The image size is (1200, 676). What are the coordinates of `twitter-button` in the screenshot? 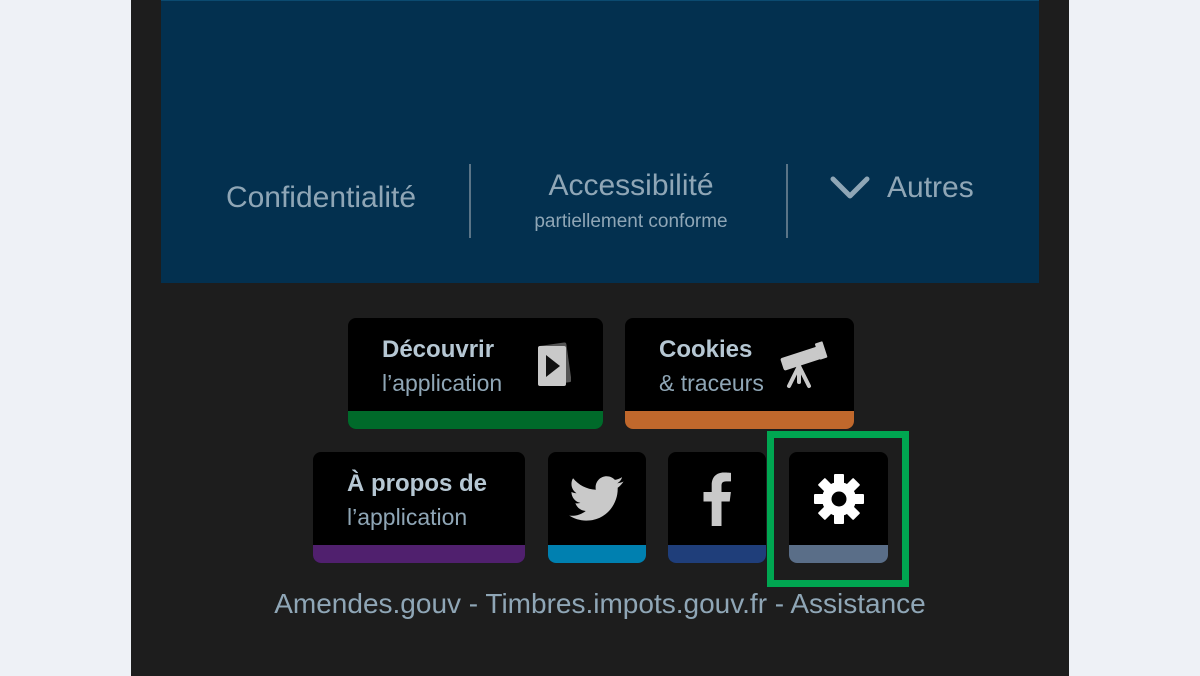 It's located at (597, 507).